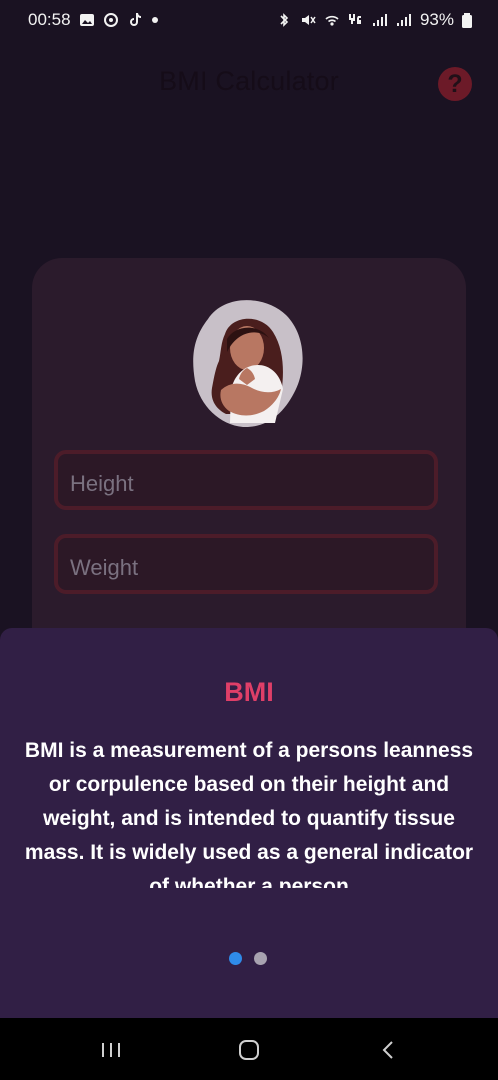 The image size is (498, 1080). I want to click on android-navigation-bar, so click(249, 1049).